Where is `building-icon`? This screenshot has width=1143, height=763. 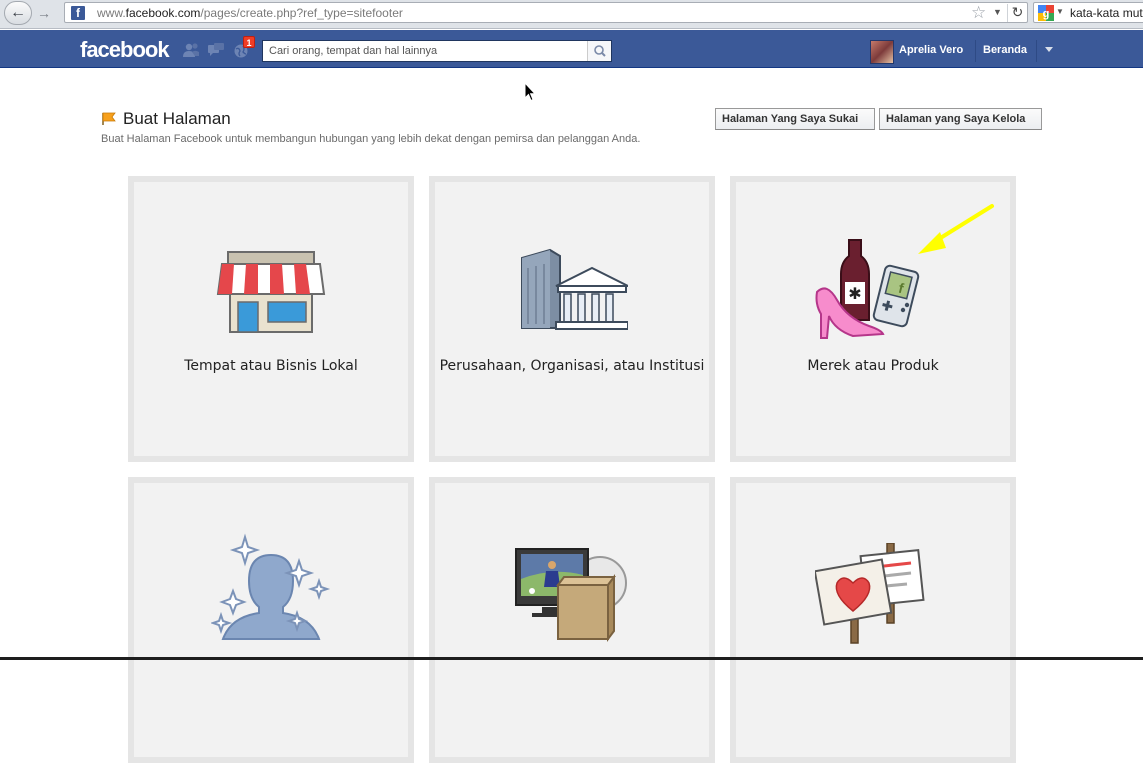 building-icon is located at coordinates (574, 289).